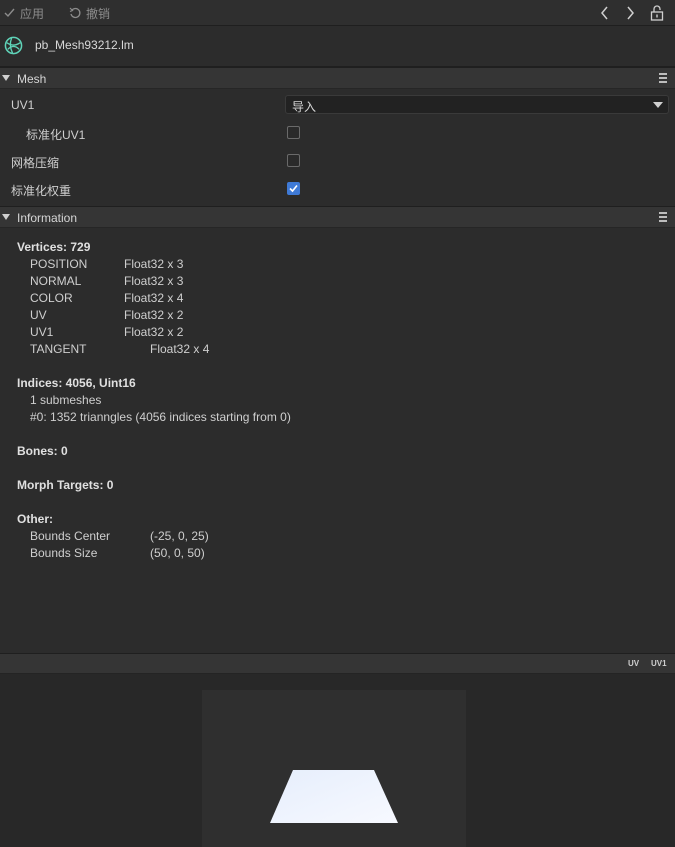 Image resolution: width=675 pixels, height=847 pixels. What do you see at coordinates (51, 298) in the screenshot?
I see `attr-name: COLOR` at bounding box center [51, 298].